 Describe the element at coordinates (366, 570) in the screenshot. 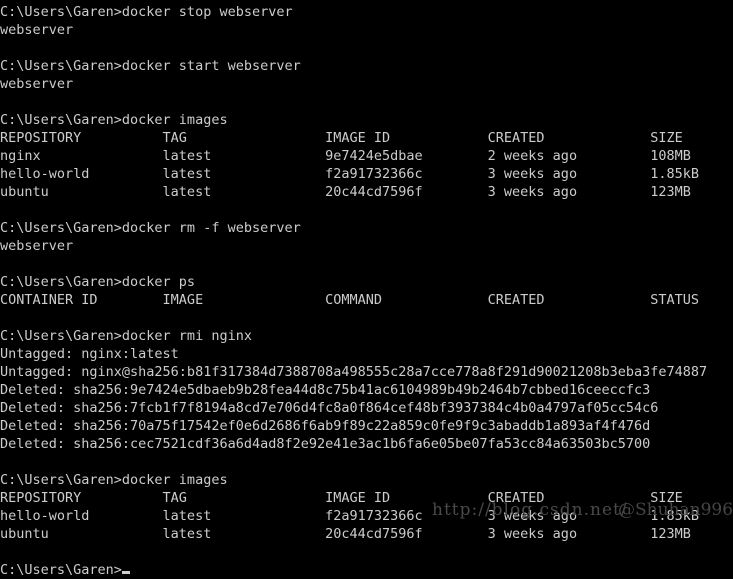

I see `prompt-line: C:\Users\Garen>` at that location.